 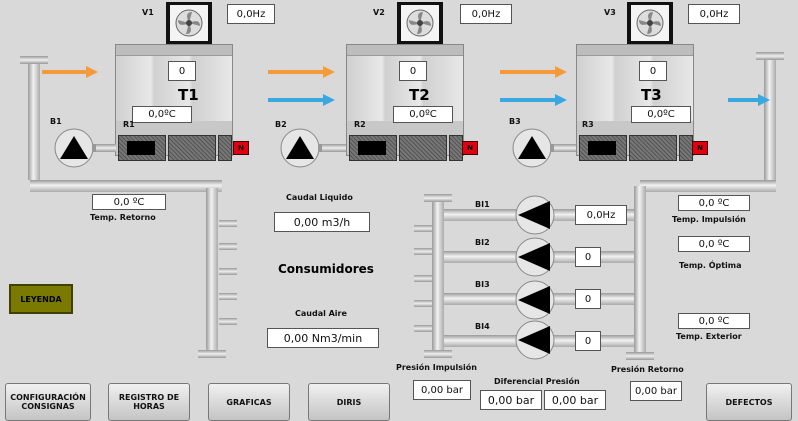 I want to click on presion-retorno-label: Presión Retorno, so click(x=647, y=369).